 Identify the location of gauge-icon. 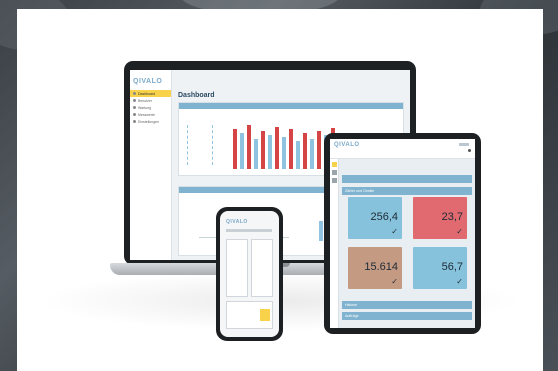
(134, 114).